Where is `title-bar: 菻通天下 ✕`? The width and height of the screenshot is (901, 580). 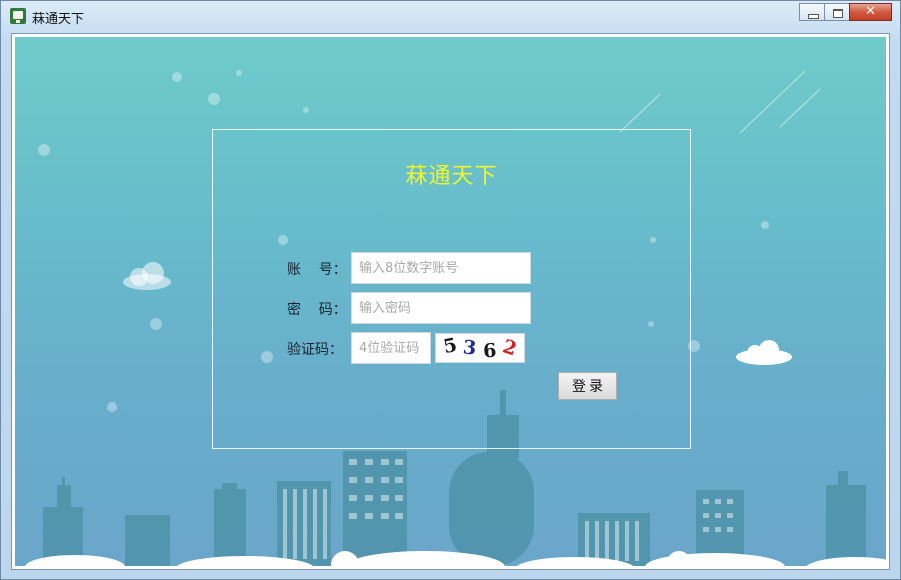 title-bar: 菻通天下 ✕ is located at coordinates (450, 16).